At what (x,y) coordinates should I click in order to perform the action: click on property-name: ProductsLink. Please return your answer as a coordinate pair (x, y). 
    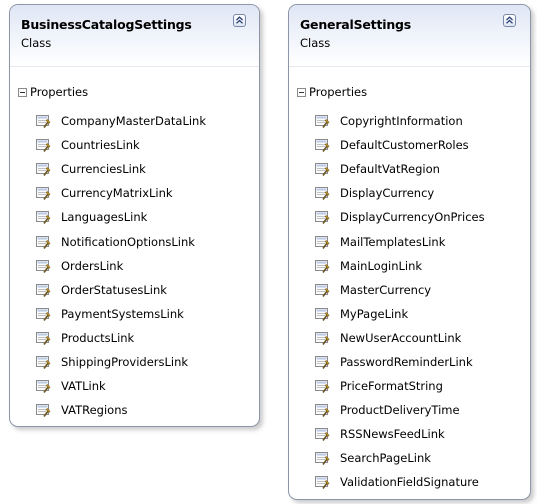
    Looking at the image, I should click on (98, 337).